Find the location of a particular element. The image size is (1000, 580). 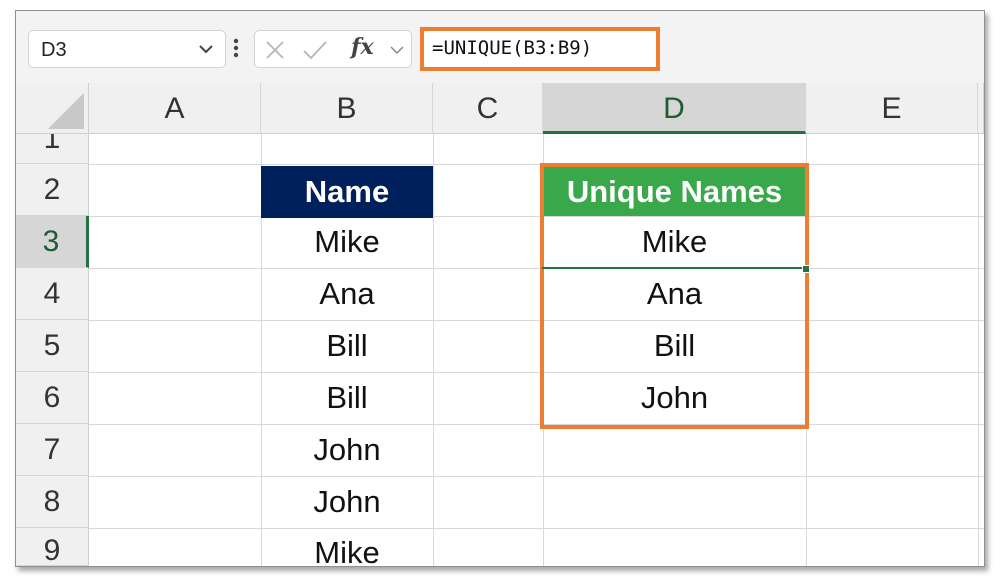

column-header-a: A is located at coordinates (175, 108).